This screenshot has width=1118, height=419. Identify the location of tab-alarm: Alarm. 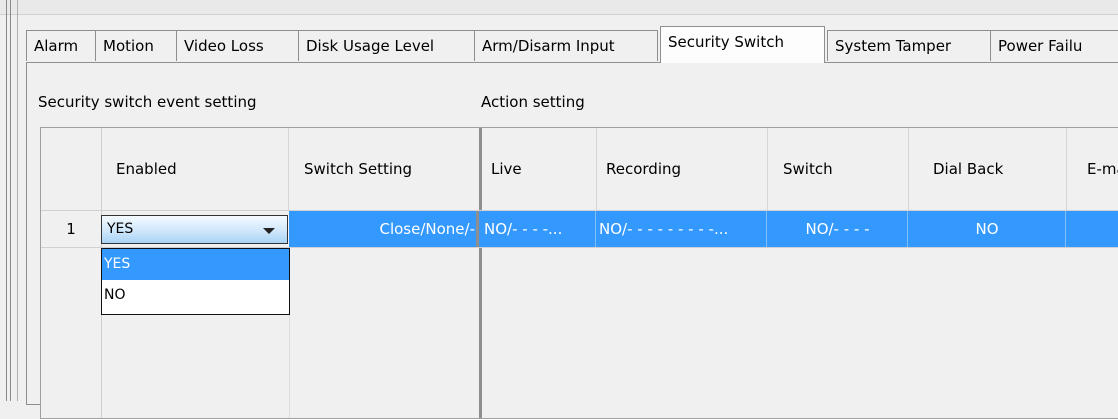
(61, 45).